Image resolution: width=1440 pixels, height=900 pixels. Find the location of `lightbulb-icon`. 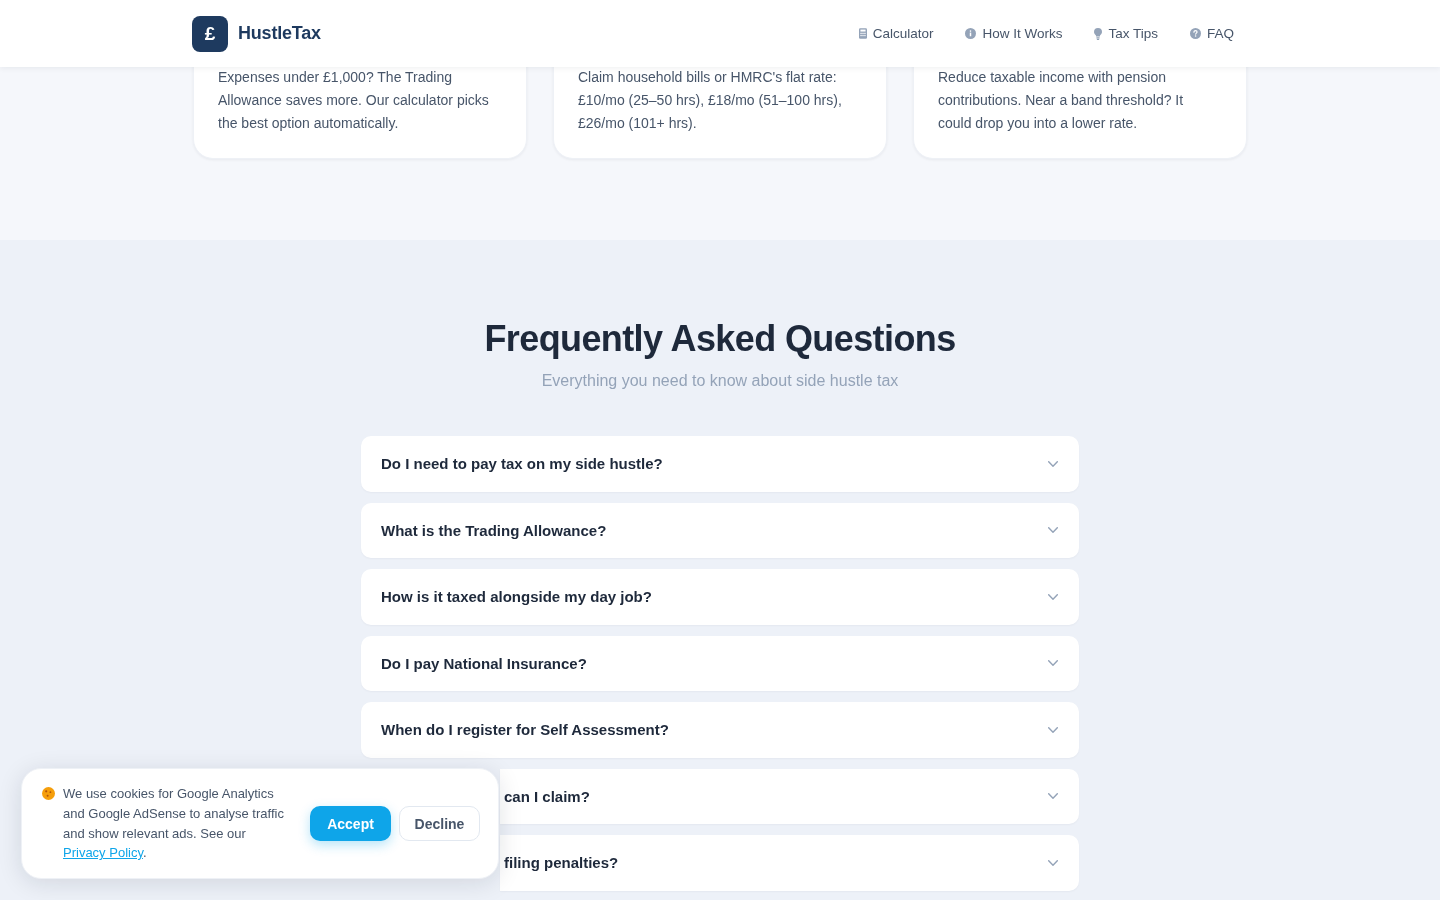

lightbulb-icon is located at coordinates (1098, 33).